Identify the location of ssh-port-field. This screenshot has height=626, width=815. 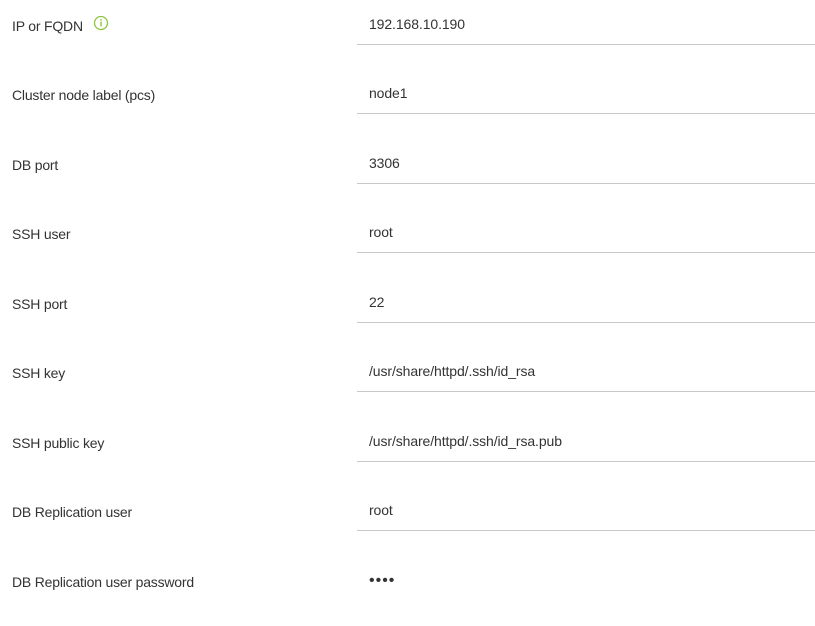
(586, 300).